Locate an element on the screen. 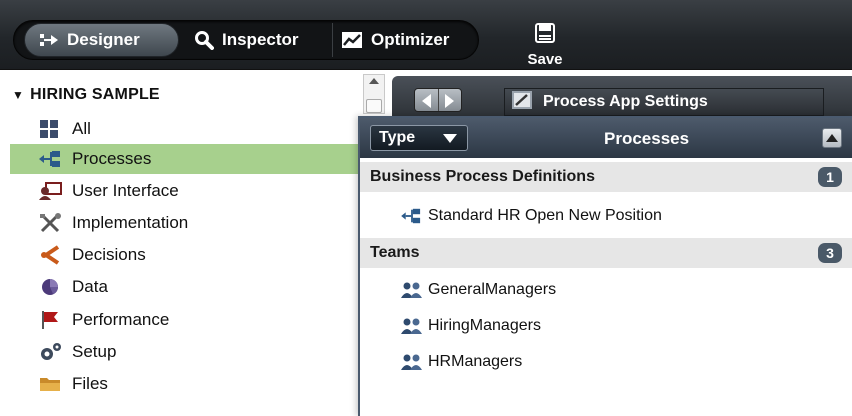 This screenshot has width=852, height=416. arrow-right-icon is located at coordinates (450, 101).